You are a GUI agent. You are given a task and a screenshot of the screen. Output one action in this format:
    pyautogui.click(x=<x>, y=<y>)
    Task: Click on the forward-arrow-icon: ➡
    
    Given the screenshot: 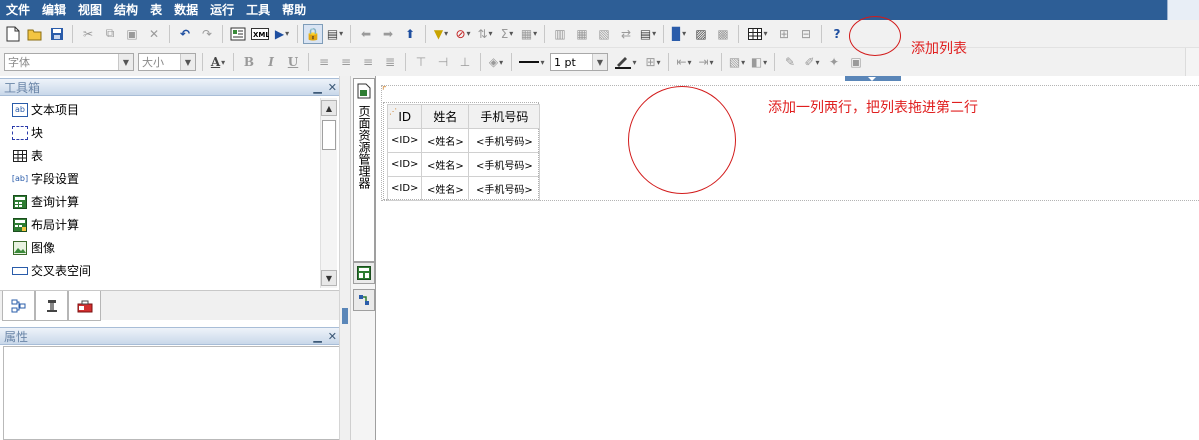 What is the action you would take?
    pyautogui.click(x=388, y=34)
    